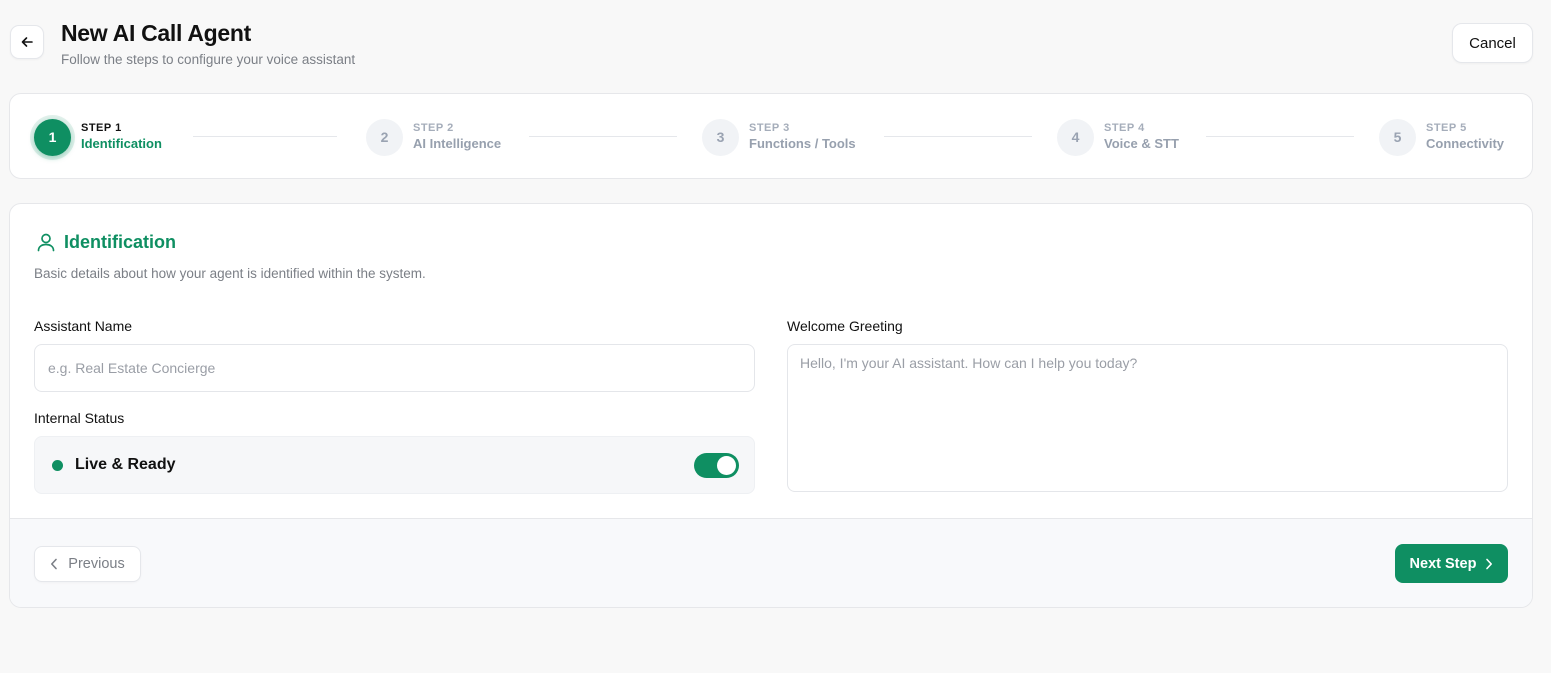 This screenshot has height=673, width=1551. What do you see at coordinates (1075, 137) in the screenshot?
I see `step-number: 4` at bounding box center [1075, 137].